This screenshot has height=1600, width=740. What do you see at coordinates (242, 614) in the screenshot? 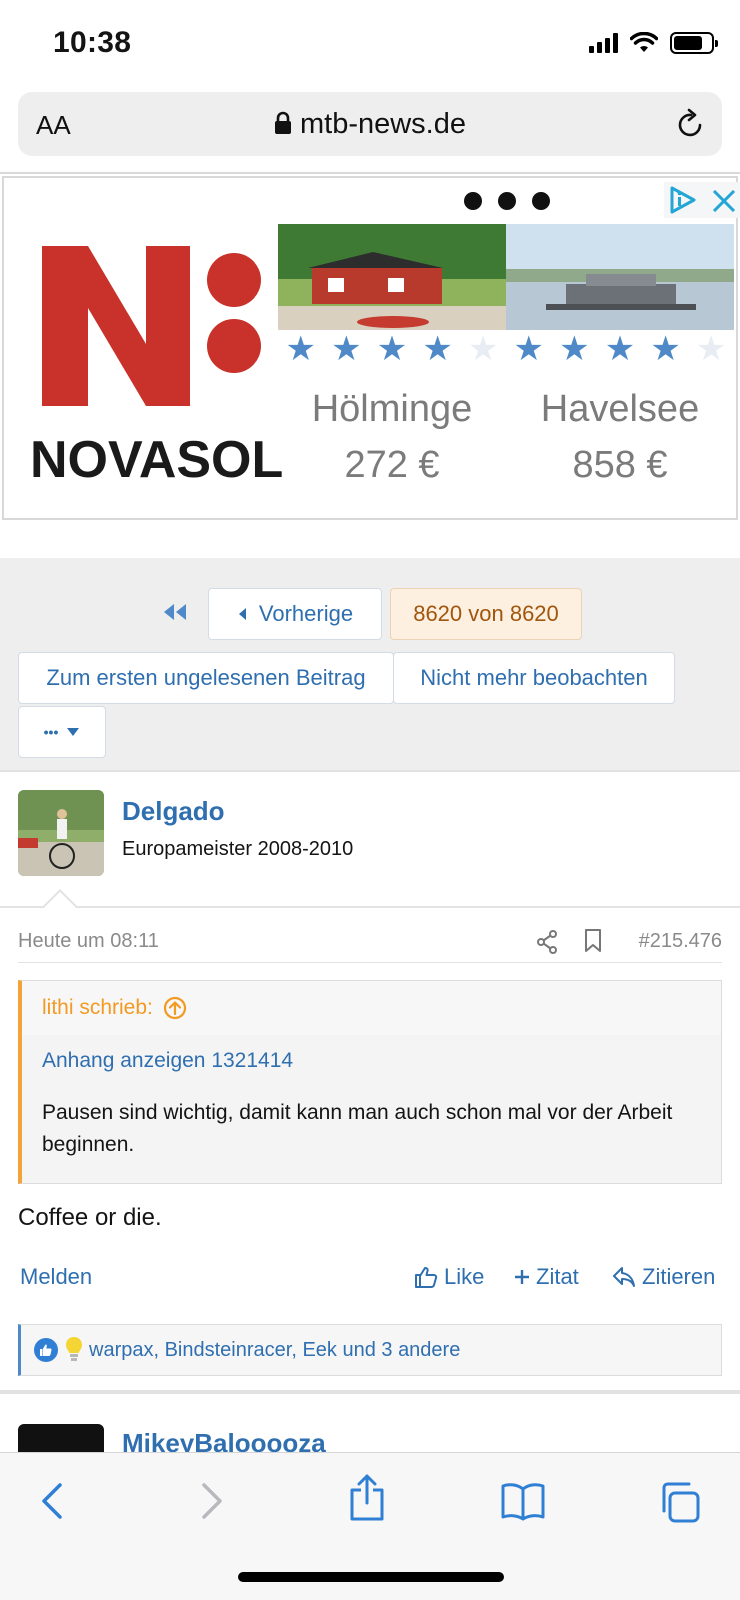
I see `chevron-left-icon` at bounding box center [242, 614].